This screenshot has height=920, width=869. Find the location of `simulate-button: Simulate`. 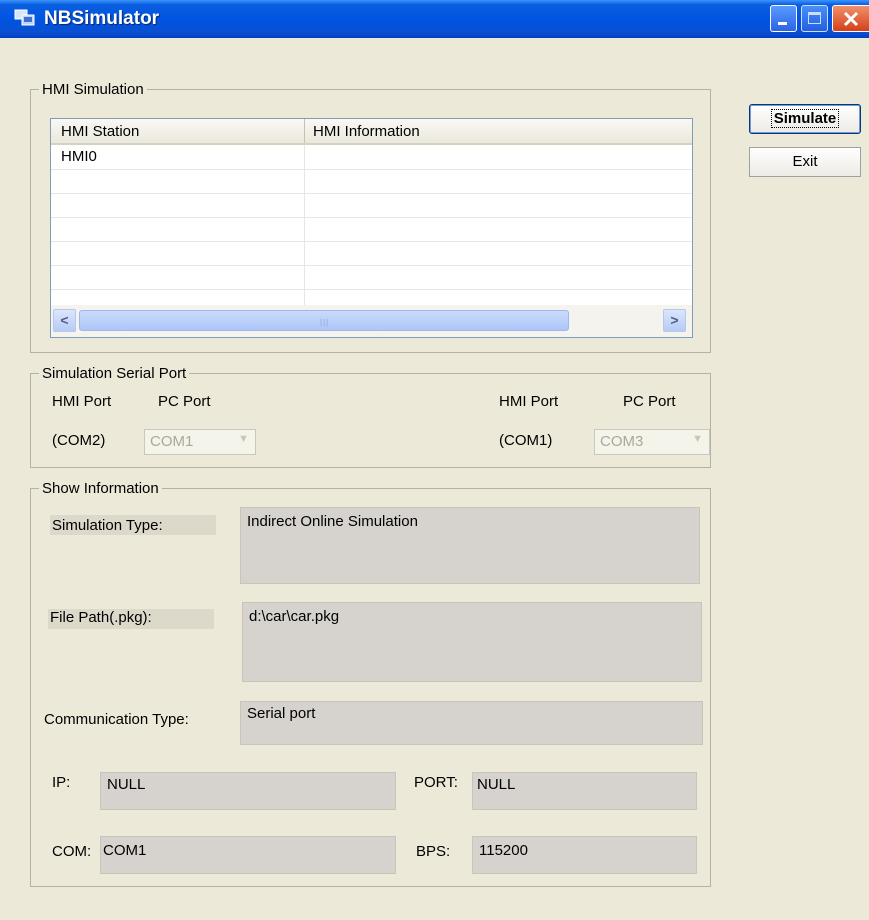

simulate-button: Simulate is located at coordinates (805, 119).